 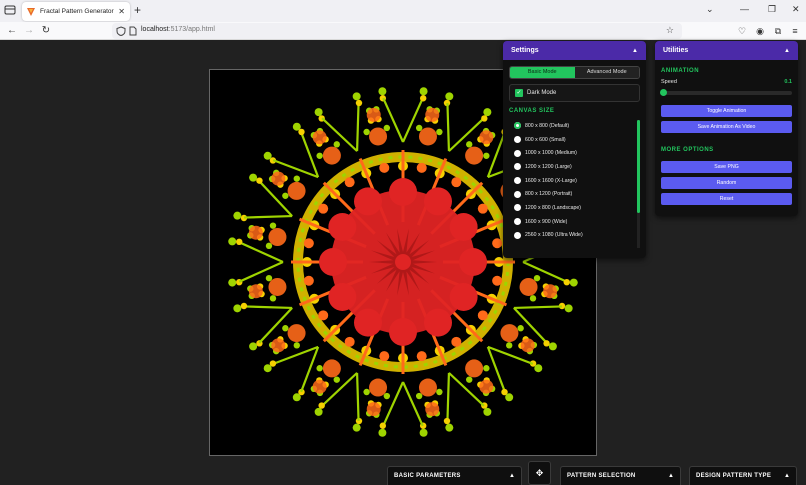 What do you see at coordinates (576, 222) in the screenshot?
I see `canvas-size-option: 1600 x 900 (Wide)` at bounding box center [576, 222].